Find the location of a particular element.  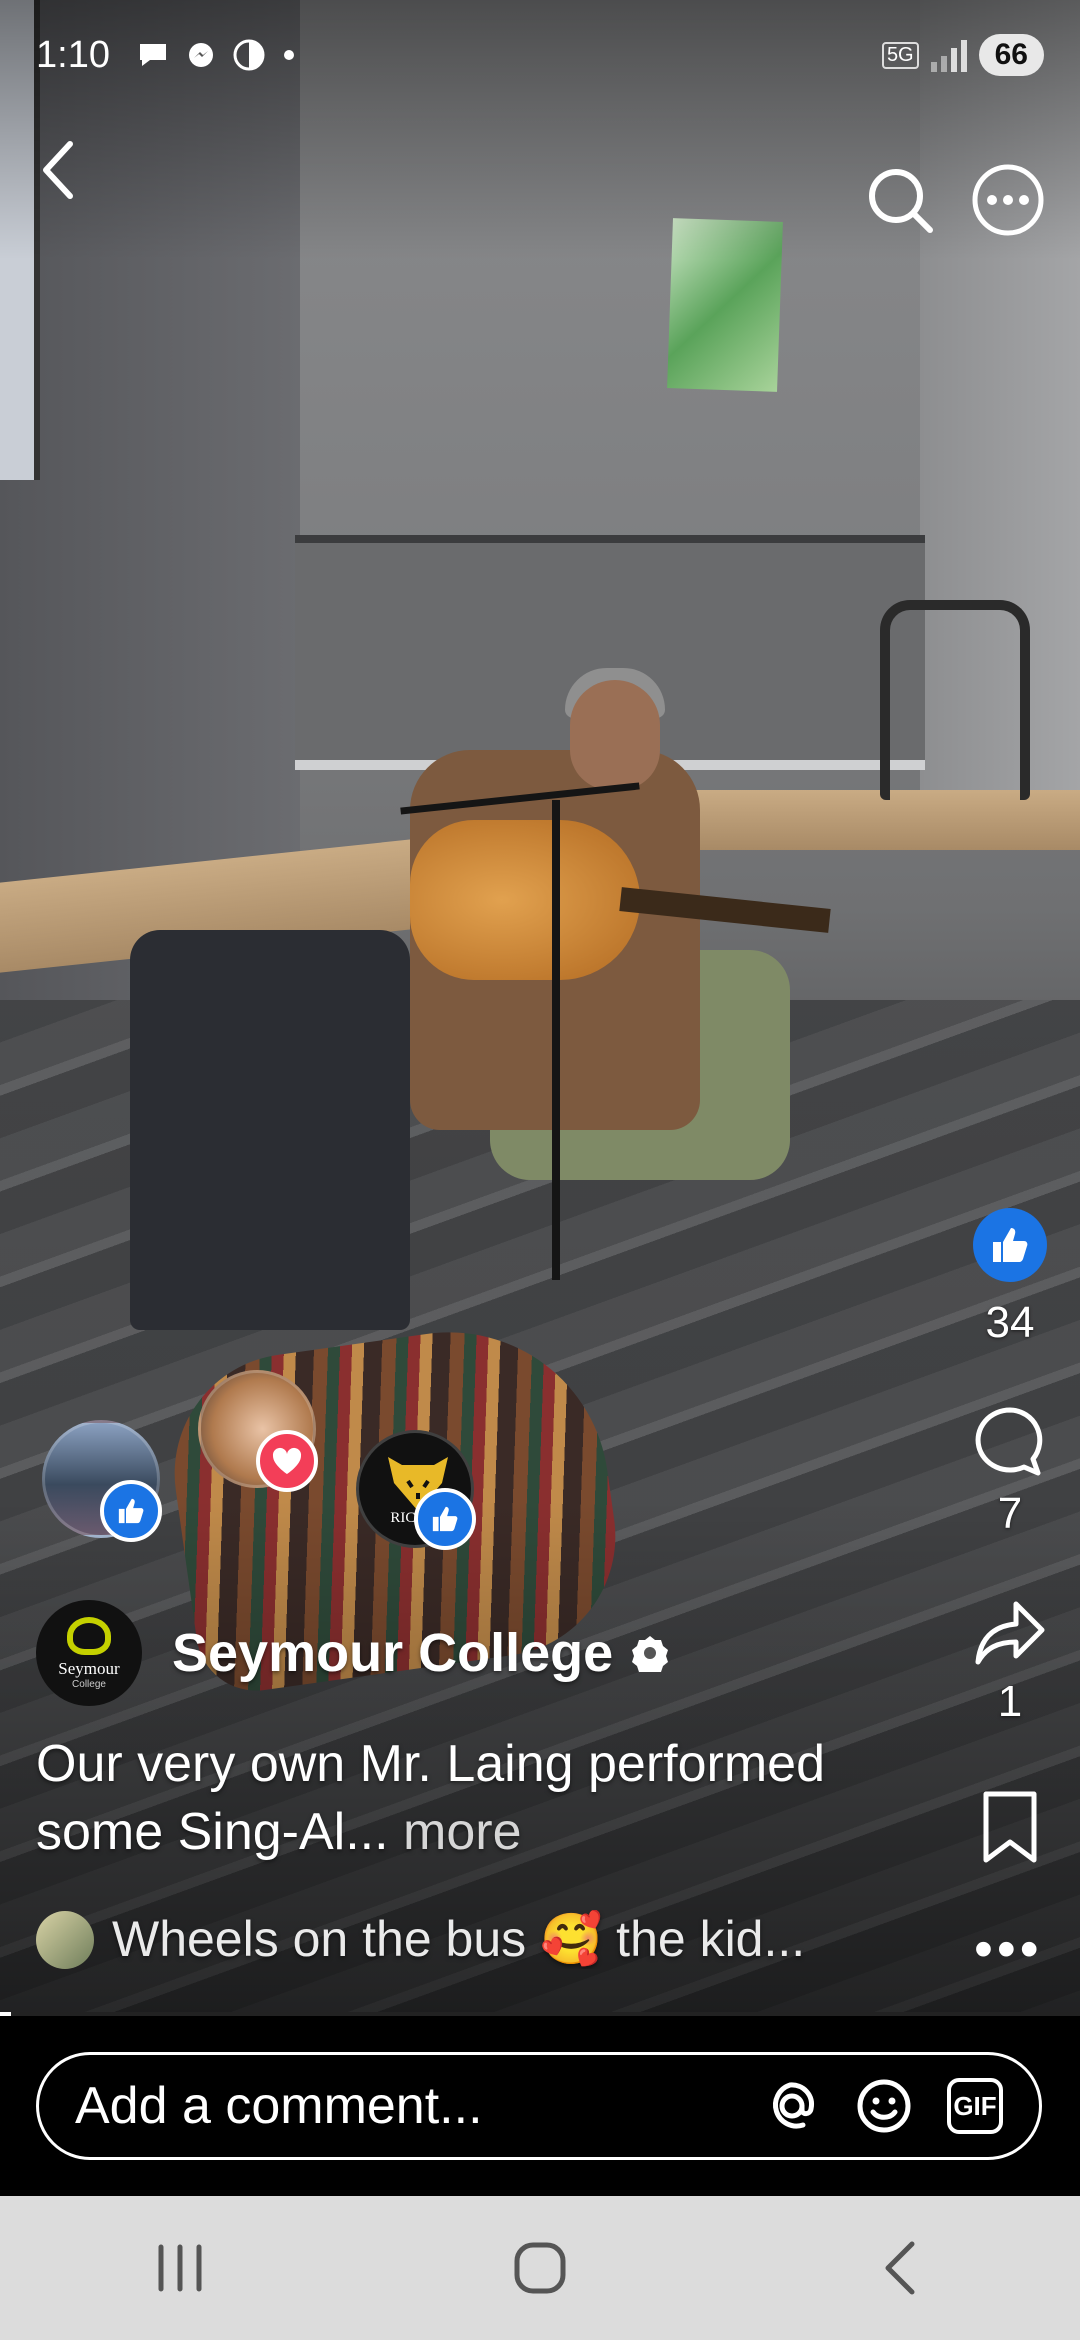

system-back-button is located at coordinates (900, 2268).